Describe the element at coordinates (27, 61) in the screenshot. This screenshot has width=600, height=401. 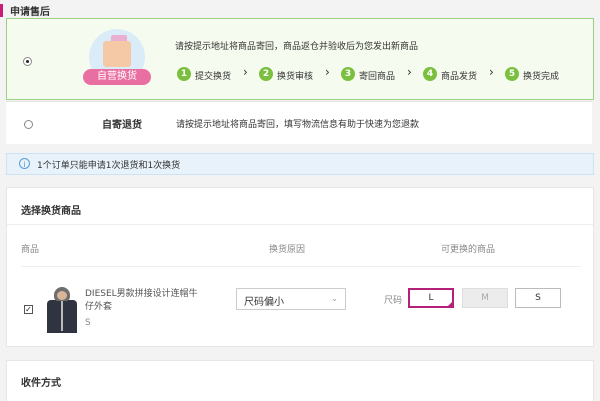
I see `exchange-radio` at that location.